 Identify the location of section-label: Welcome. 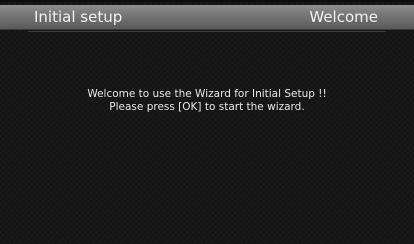
(343, 17).